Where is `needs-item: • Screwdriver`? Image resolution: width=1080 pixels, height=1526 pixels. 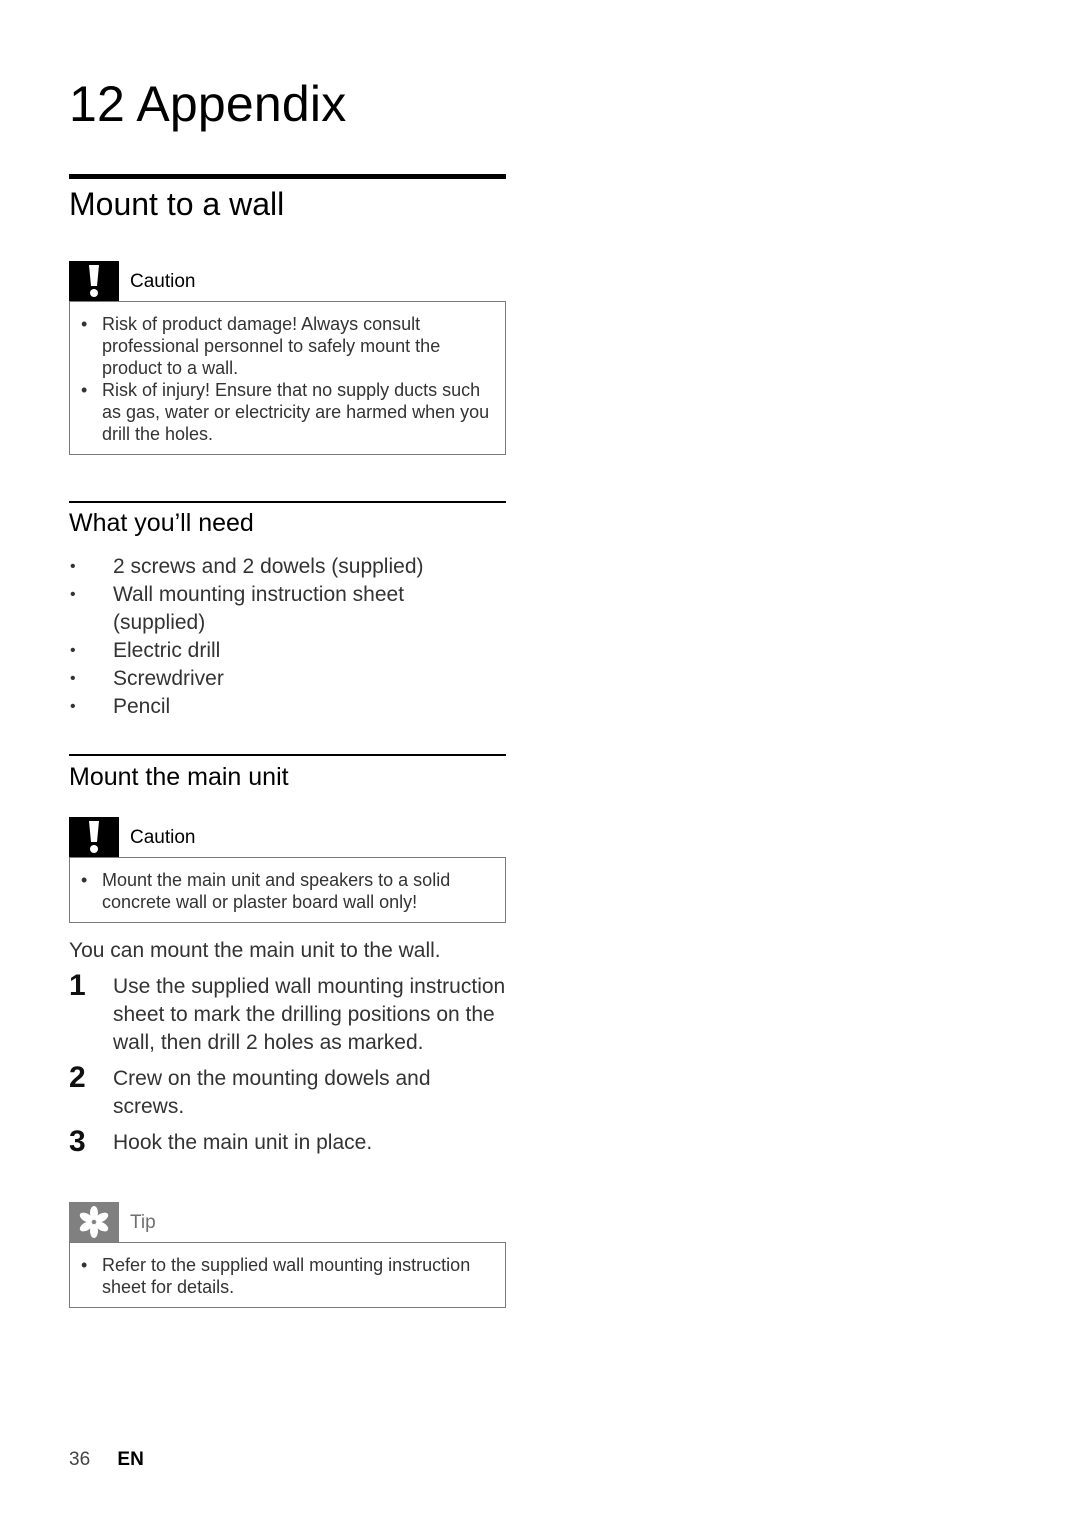
needs-item: • Screwdriver is located at coordinates (147, 678).